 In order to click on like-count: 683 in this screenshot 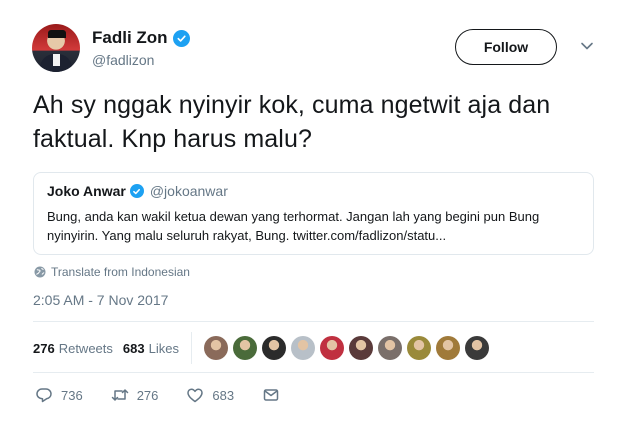, I will do `click(223, 395)`.